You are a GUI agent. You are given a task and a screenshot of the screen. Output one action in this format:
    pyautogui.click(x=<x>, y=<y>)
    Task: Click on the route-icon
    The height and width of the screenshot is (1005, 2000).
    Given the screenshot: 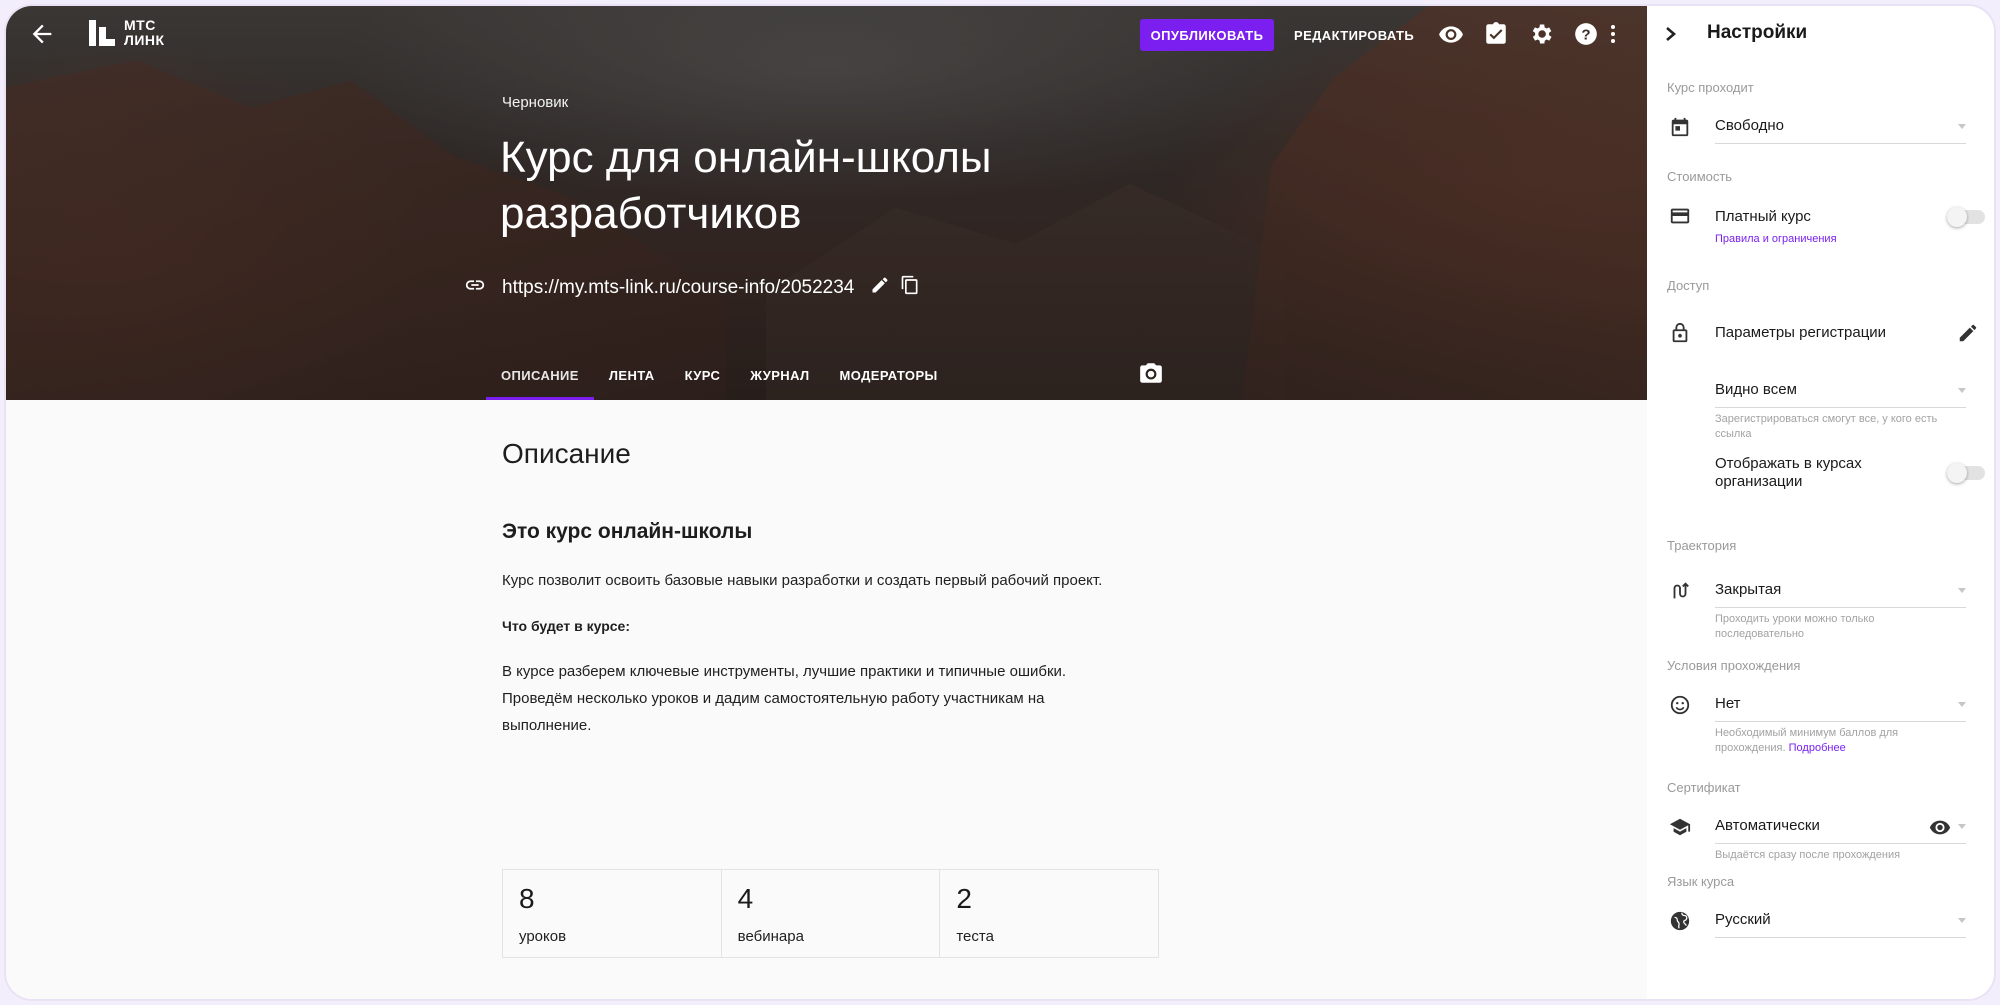 What is the action you would take?
    pyautogui.click(x=1680, y=591)
    